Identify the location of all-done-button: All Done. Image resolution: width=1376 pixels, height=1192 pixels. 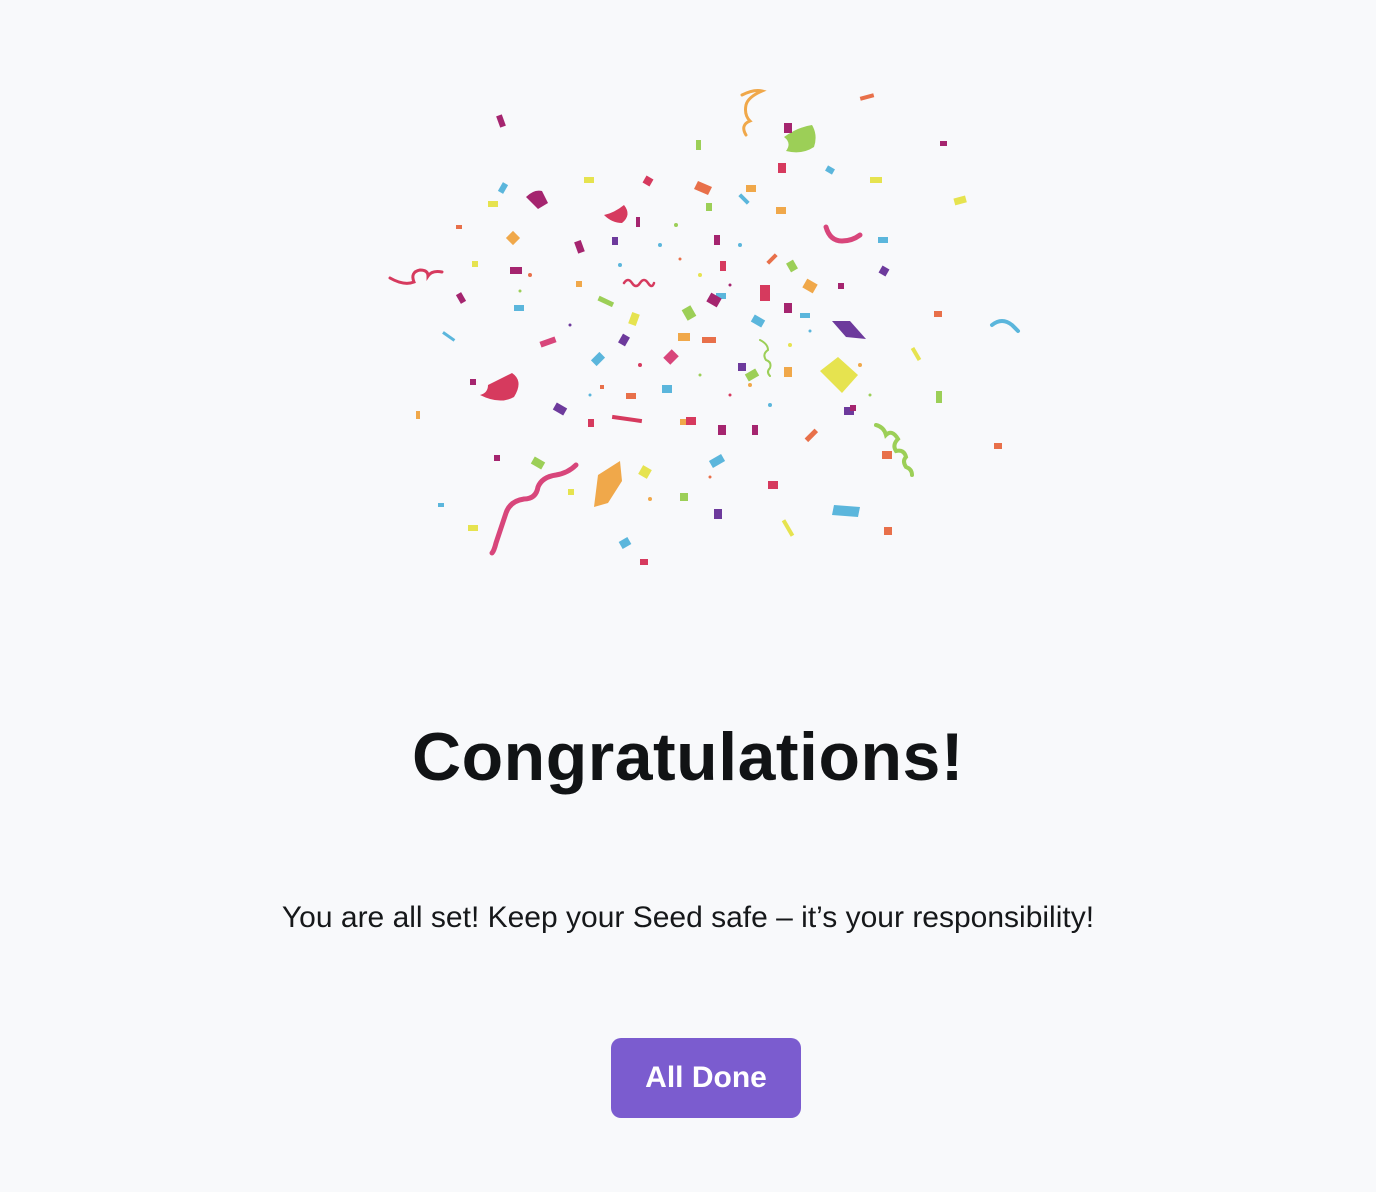
(706, 1078).